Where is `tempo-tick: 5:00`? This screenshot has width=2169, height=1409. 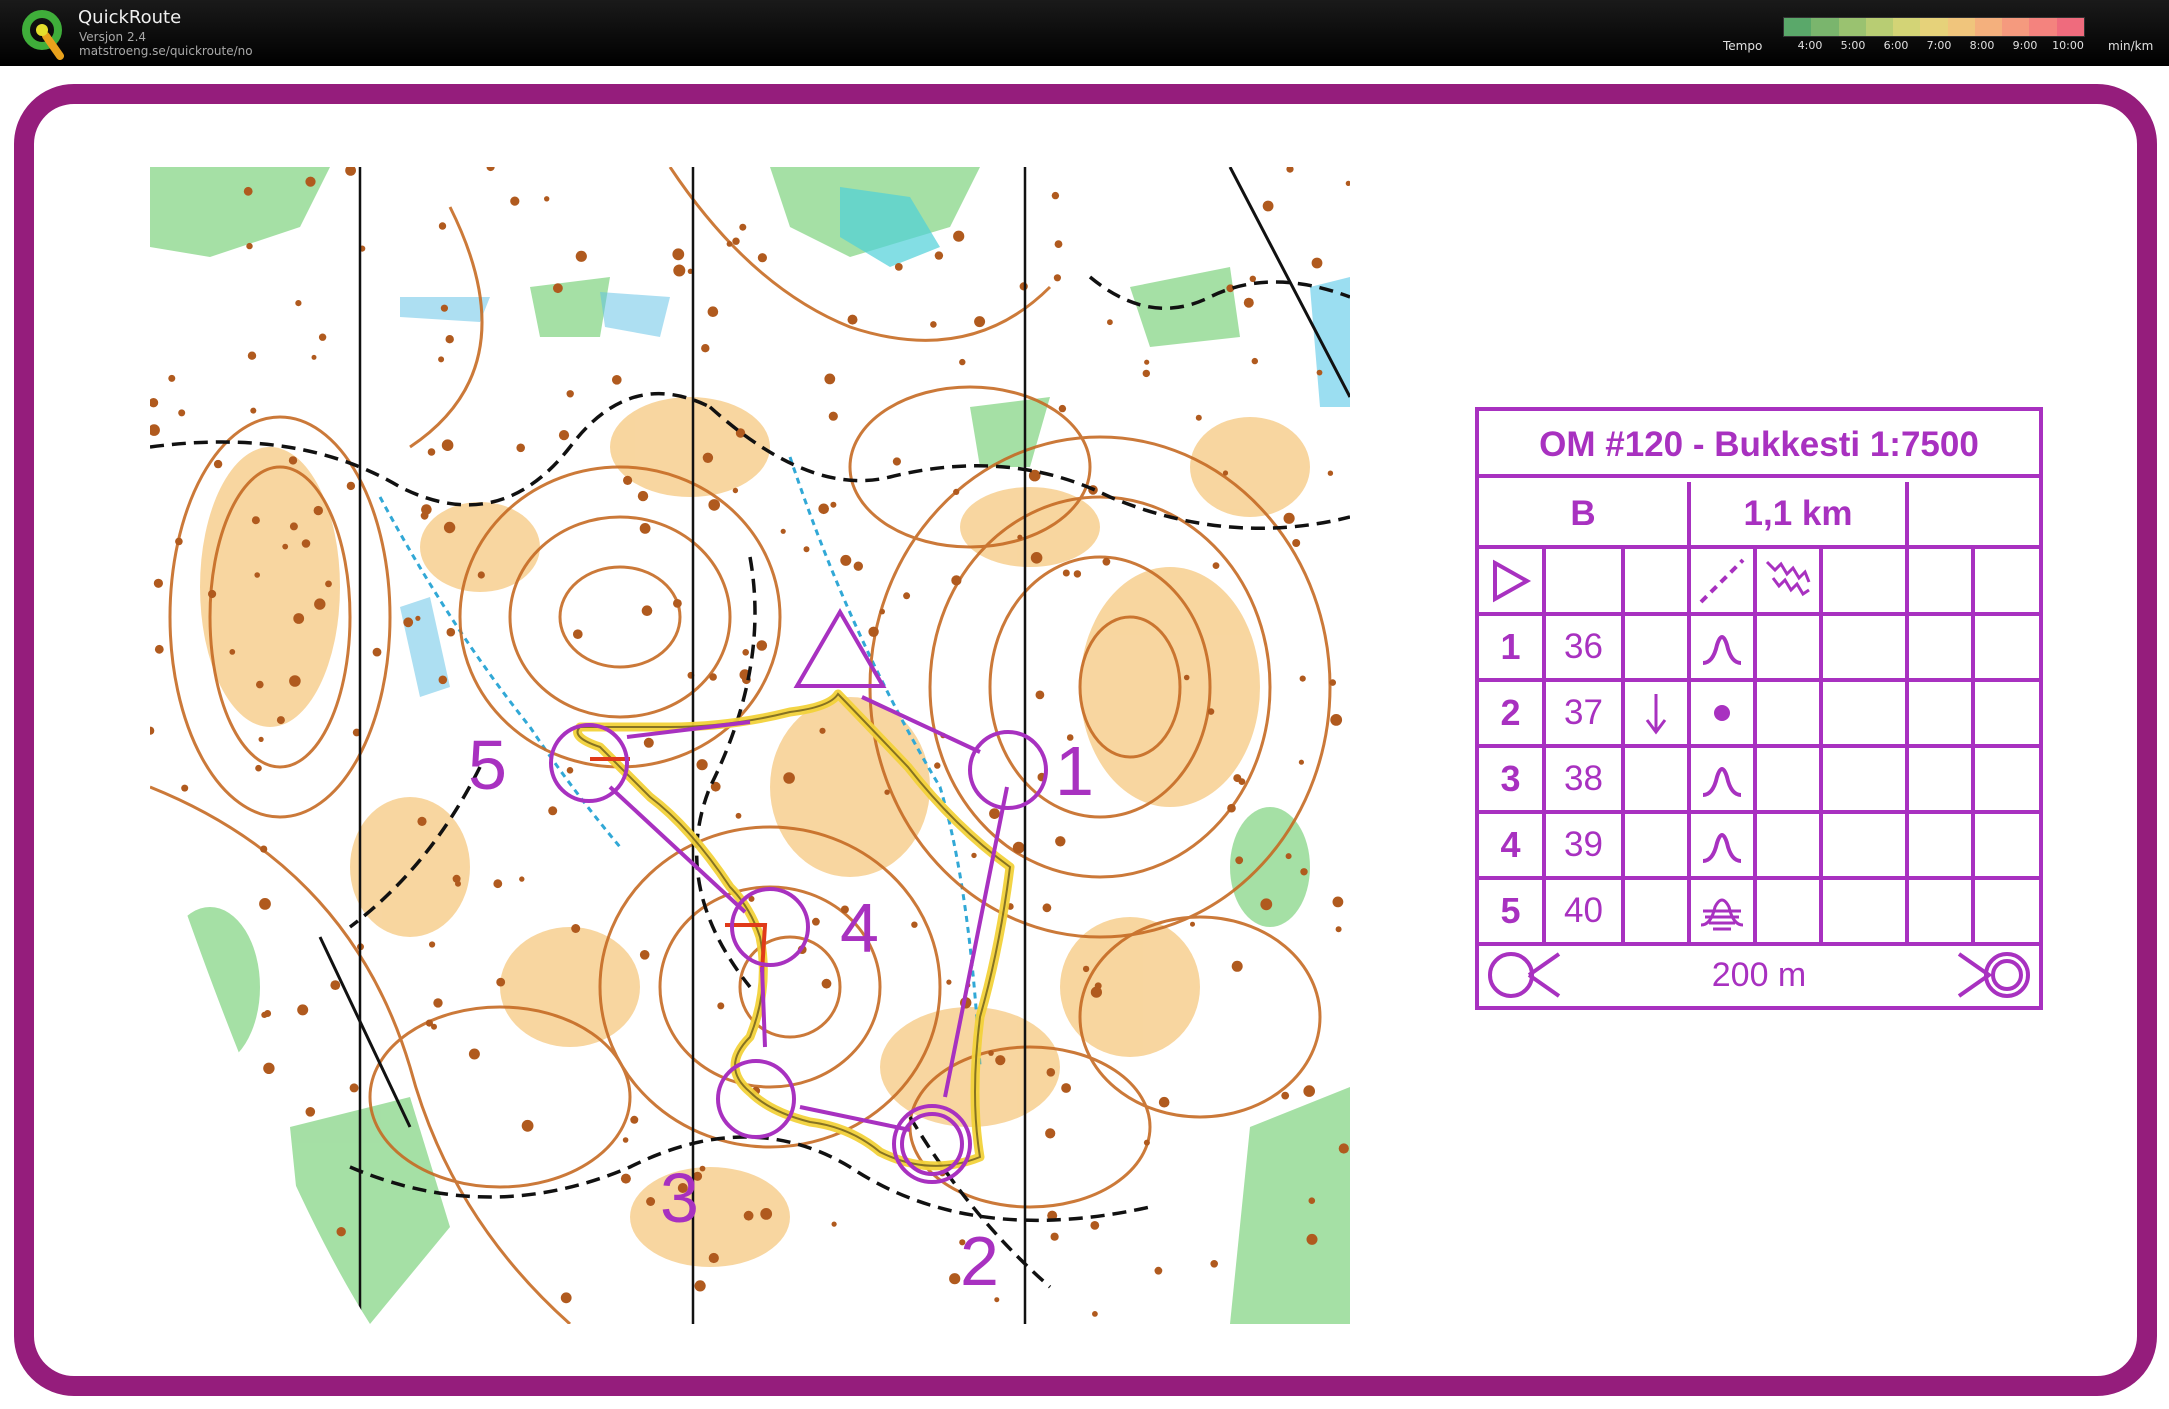 tempo-tick: 5:00 is located at coordinates (1853, 45).